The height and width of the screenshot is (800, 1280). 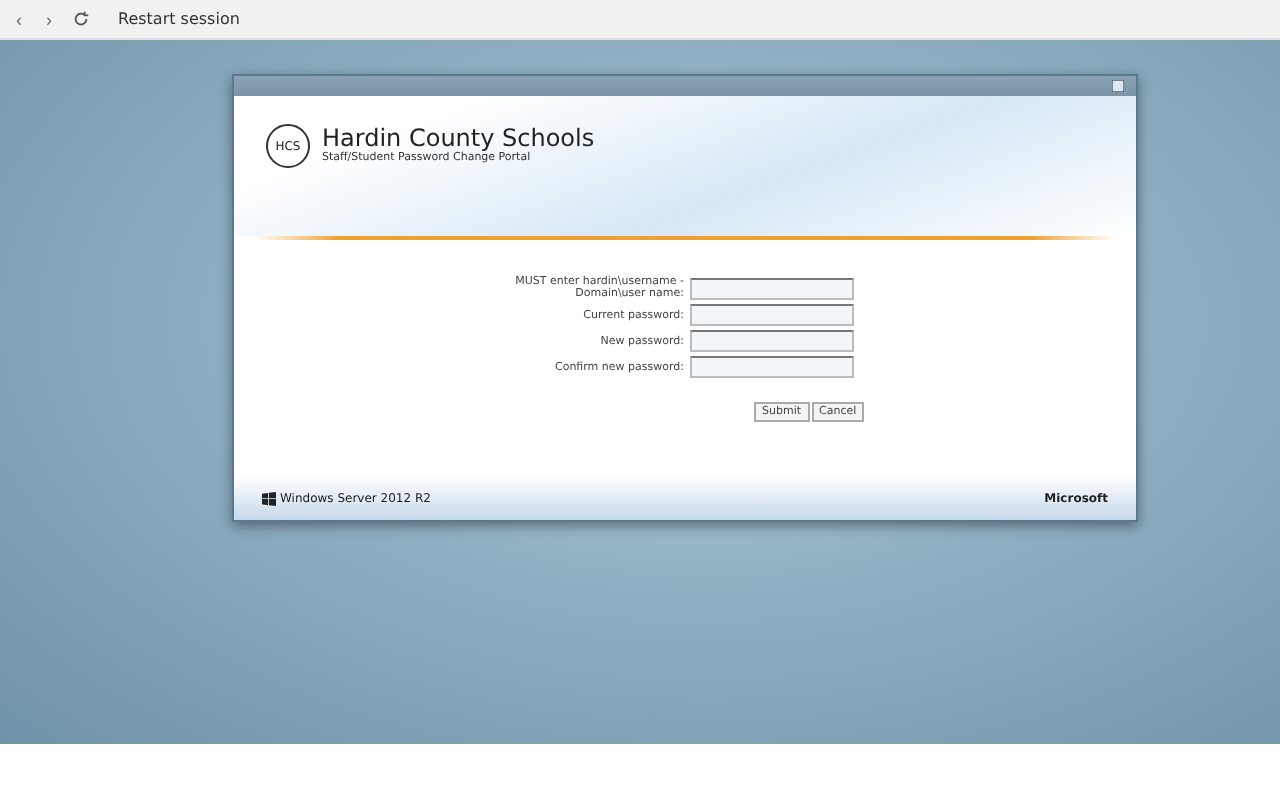 What do you see at coordinates (49, 19) in the screenshot?
I see `forward-button: ›` at bounding box center [49, 19].